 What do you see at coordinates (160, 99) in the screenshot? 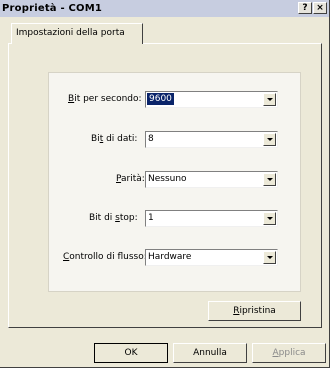
I see `bits-per-second-value: 9600` at bounding box center [160, 99].